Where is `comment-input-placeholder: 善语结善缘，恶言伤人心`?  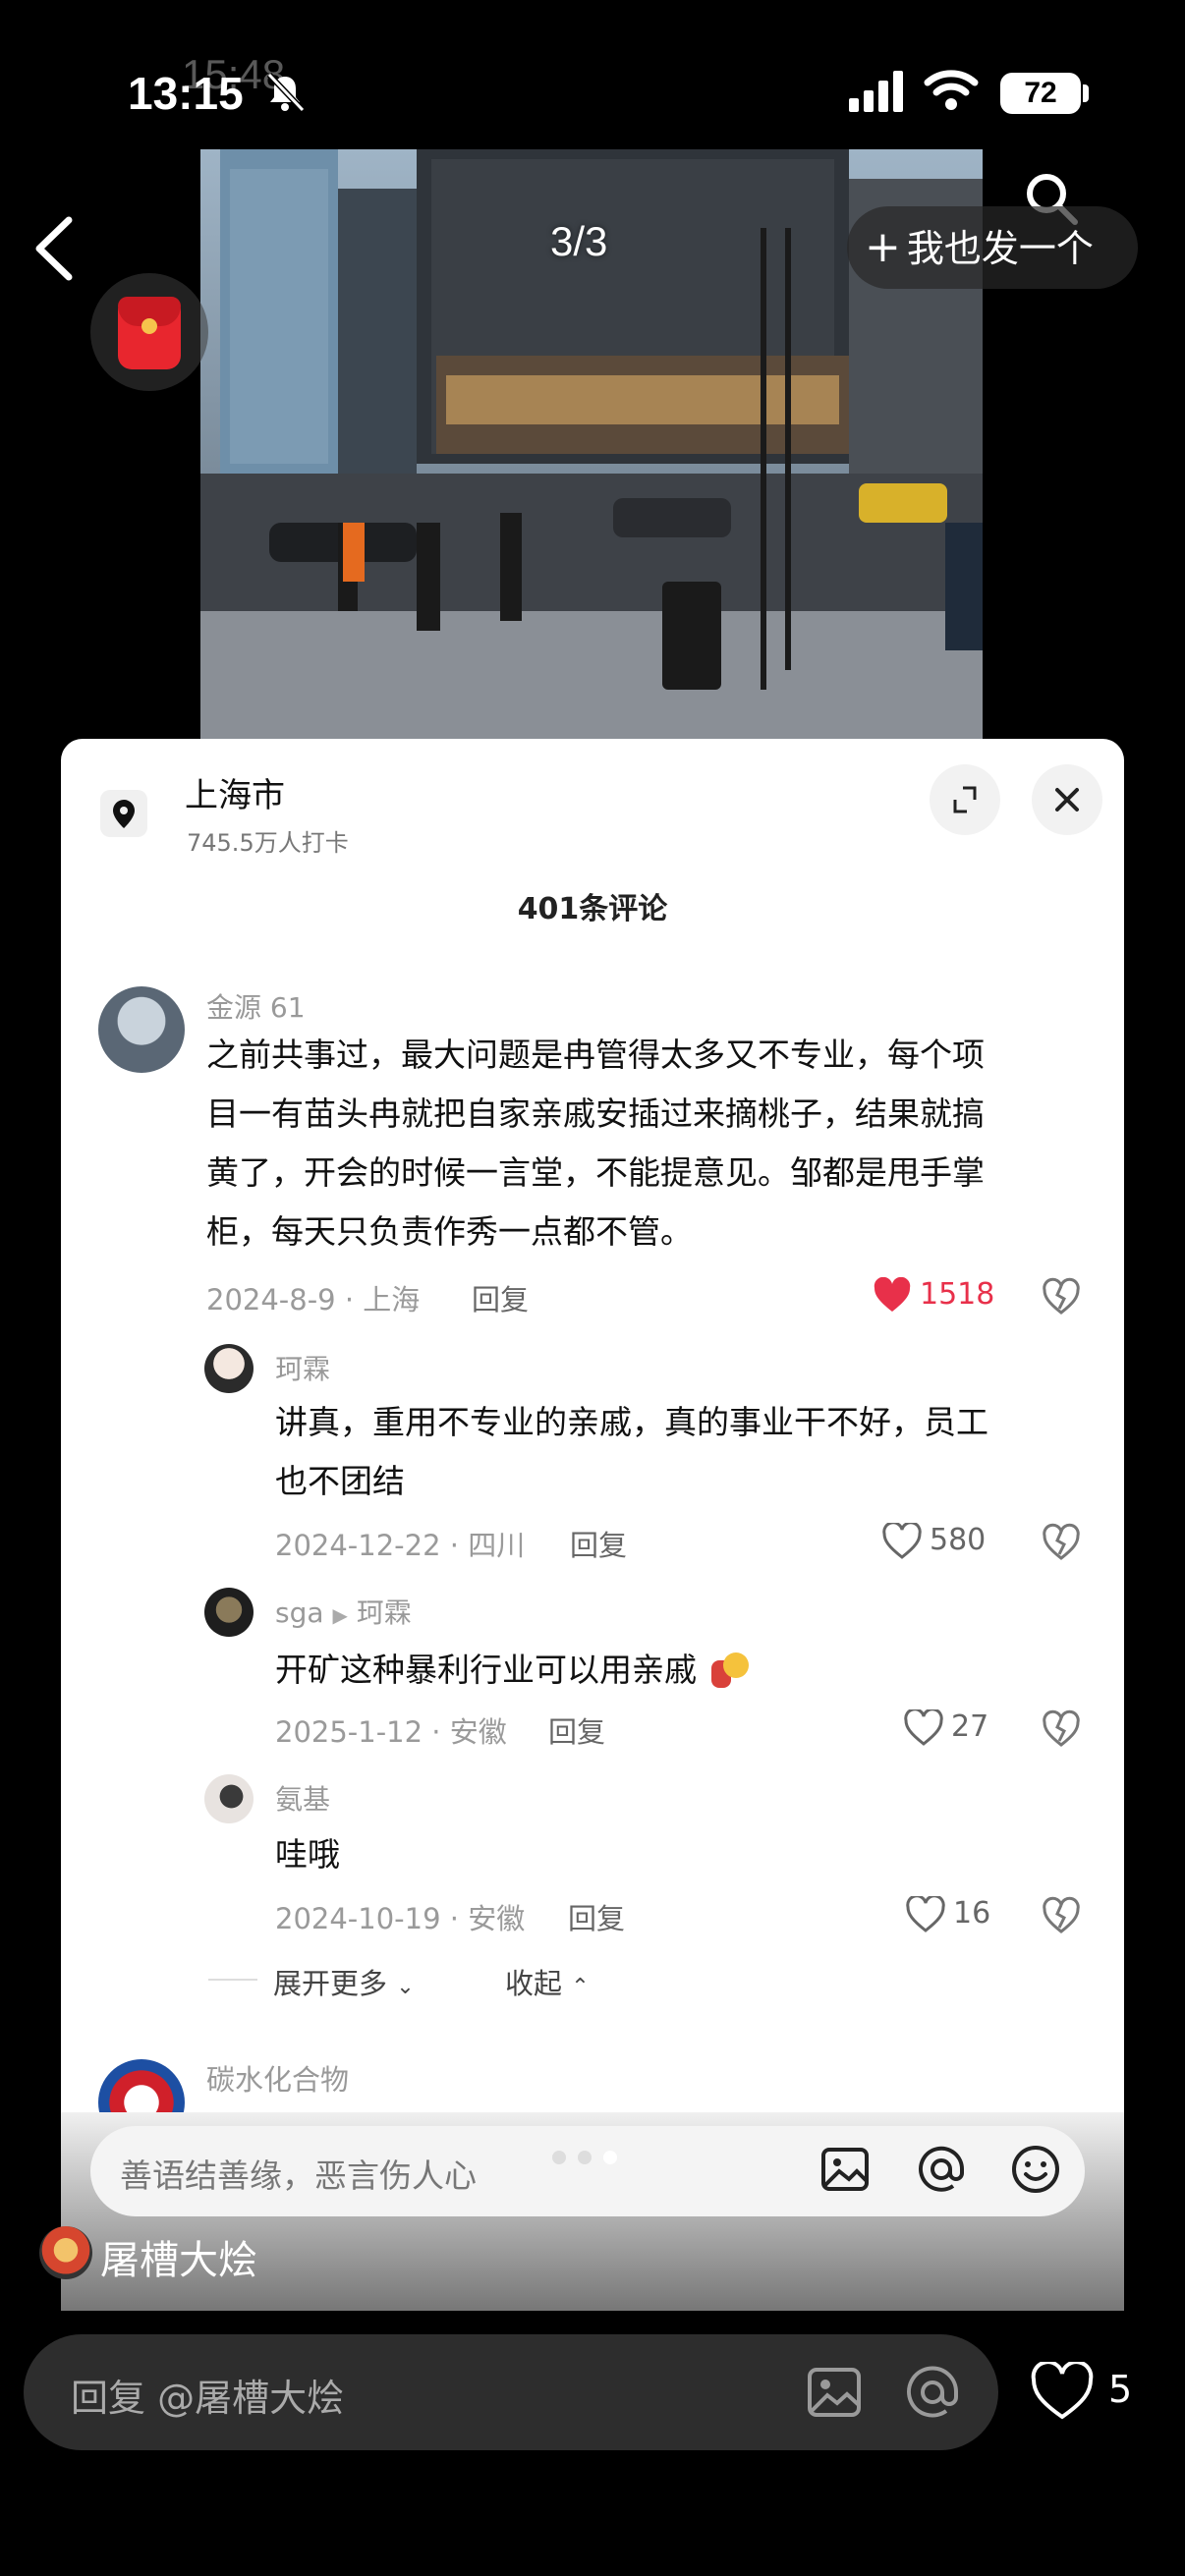 comment-input-placeholder: 善语结善缘，恶言伤人心 is located at coordinates (298, 2175).